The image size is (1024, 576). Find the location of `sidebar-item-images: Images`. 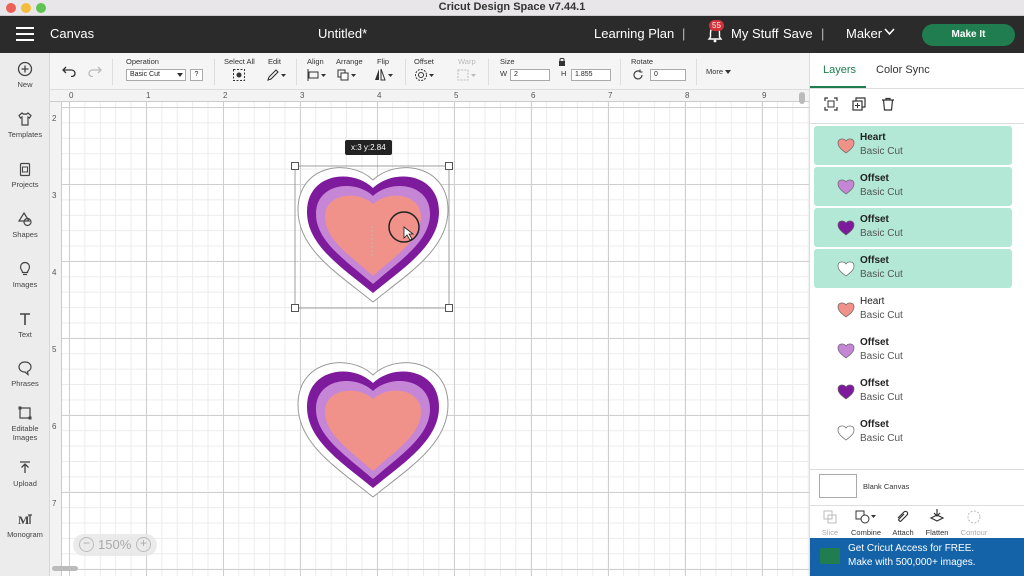

sidebar-item-images: Images is located at coordinates (25, 275).